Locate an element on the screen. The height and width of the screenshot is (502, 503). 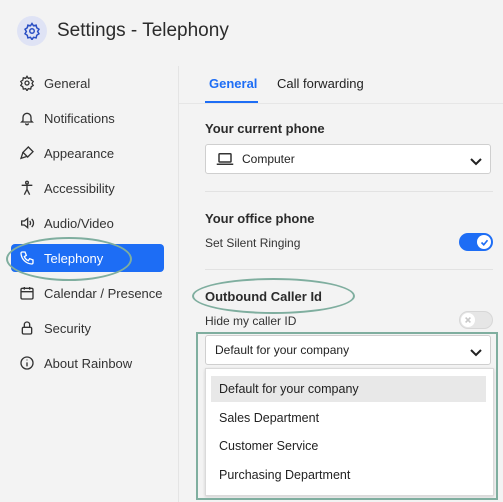
tab-call-forwarding: Call forwarding is located at coordinates (320, 83).